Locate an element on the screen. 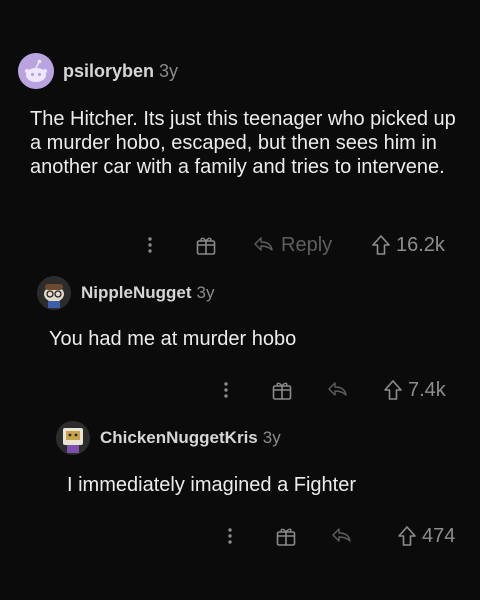 This screenshot has width=480, height=600. username: psiloryben is located at coordinates (108, 71).